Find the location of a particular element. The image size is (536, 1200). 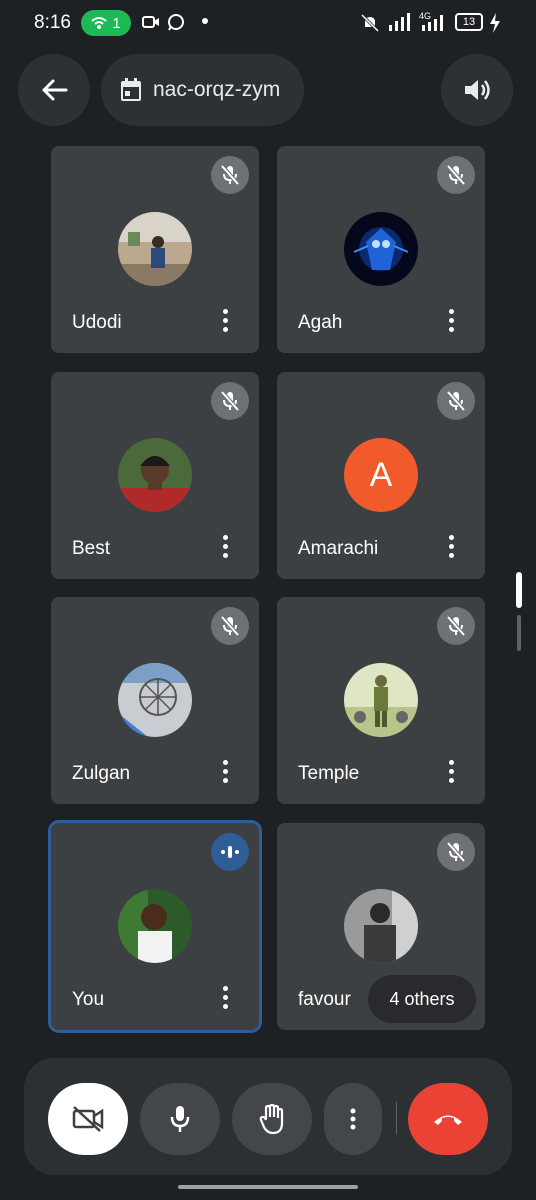

participant-tile: Zulgan is located at coordinates (155, 700).